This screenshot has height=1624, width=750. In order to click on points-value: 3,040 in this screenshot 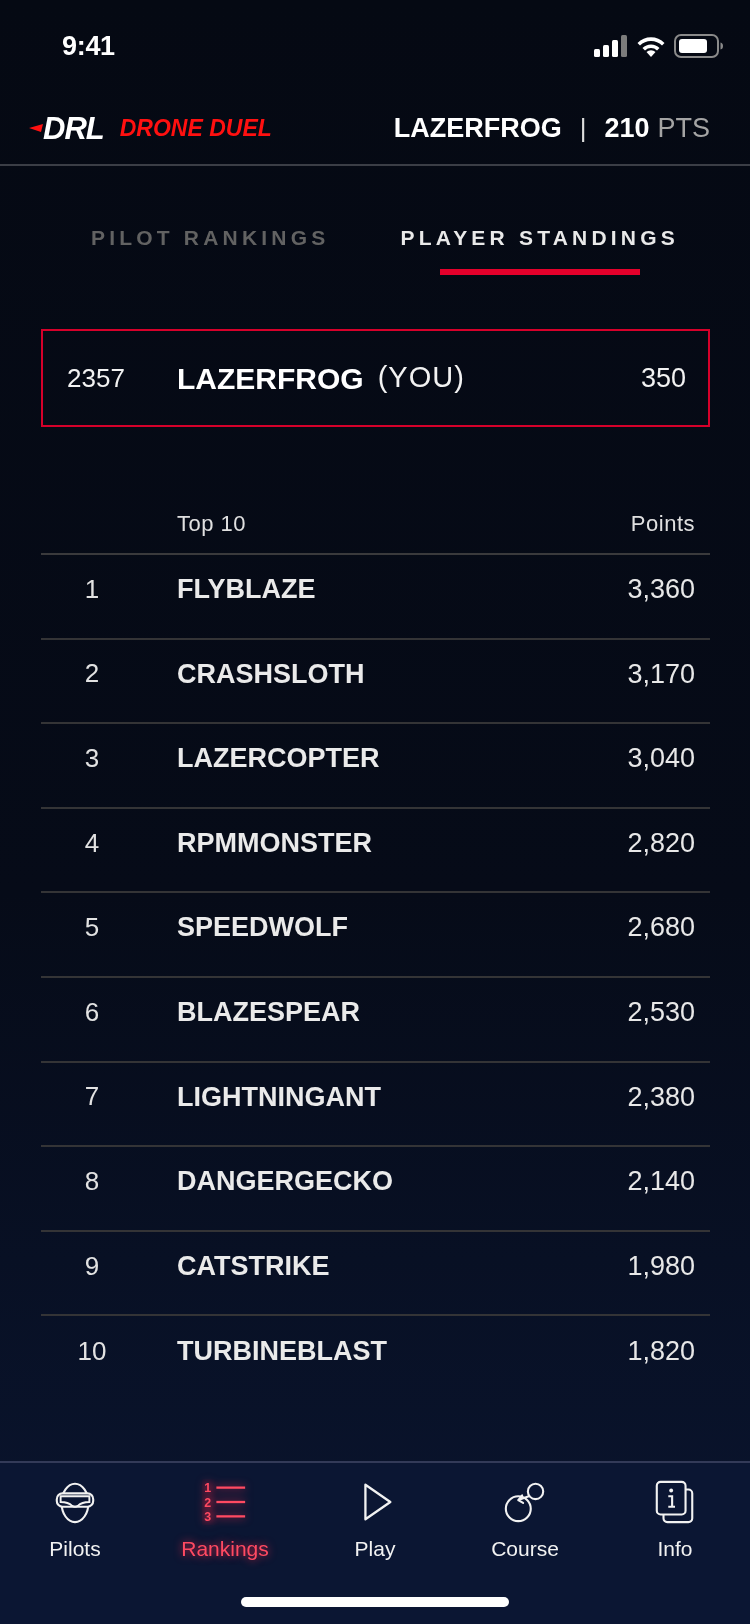, I will do `click(661, 759)`.